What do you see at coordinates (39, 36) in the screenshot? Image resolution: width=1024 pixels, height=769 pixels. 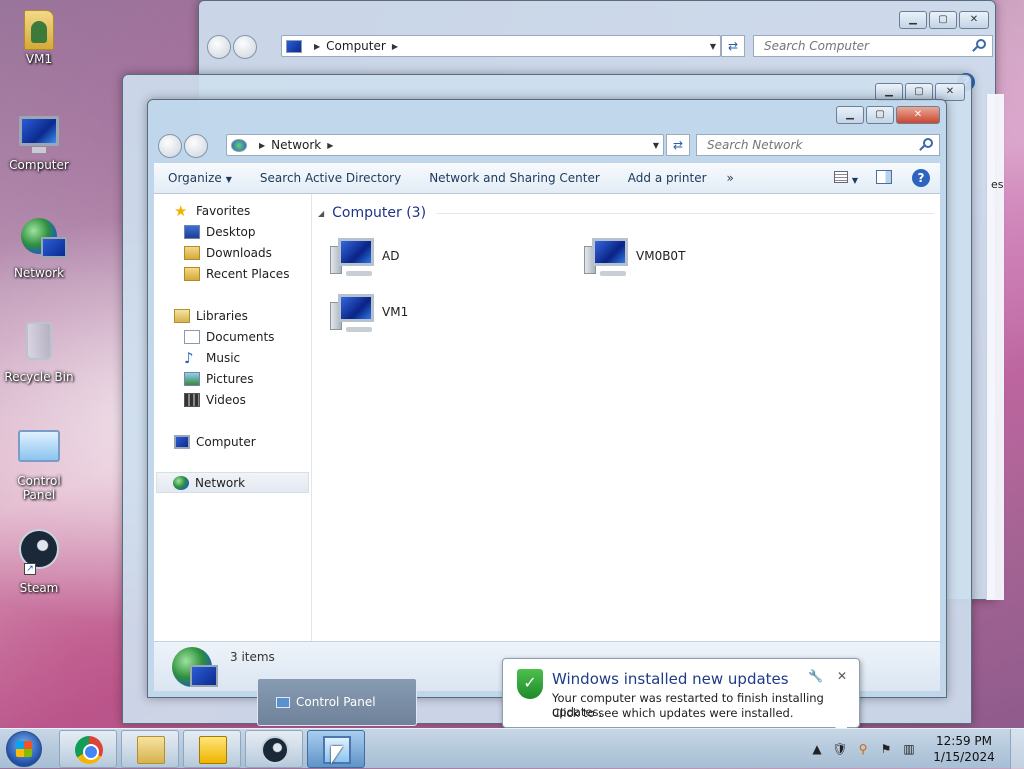 I see `desktop-icon-vm1: VM1` at bounding box center [39, 36].